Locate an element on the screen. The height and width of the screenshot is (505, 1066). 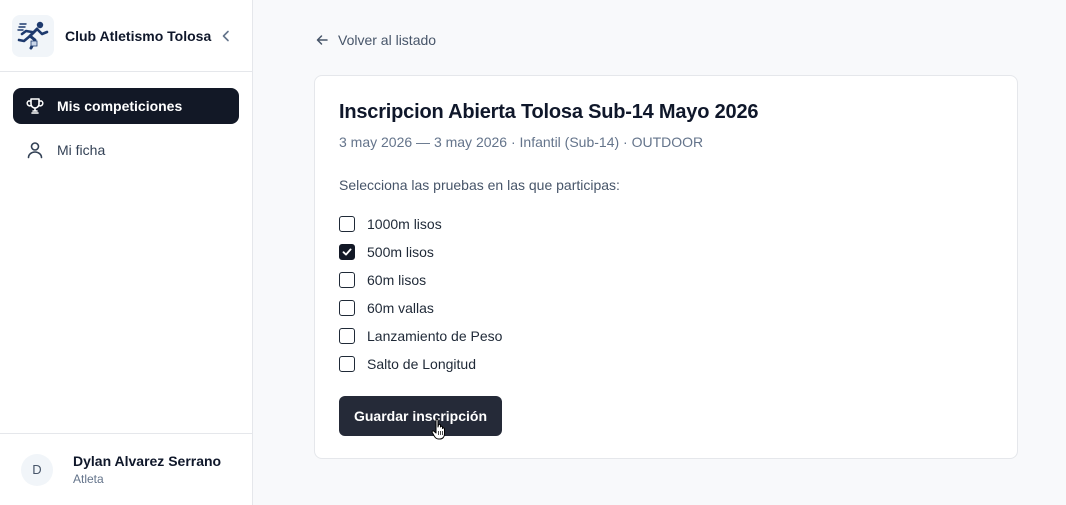
event-label: 60m lisos is located at coordinates (397, 280).